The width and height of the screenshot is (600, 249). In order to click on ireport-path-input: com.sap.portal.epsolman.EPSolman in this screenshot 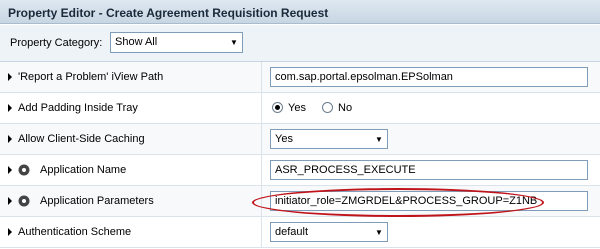, I will do `click(429, 77)`.